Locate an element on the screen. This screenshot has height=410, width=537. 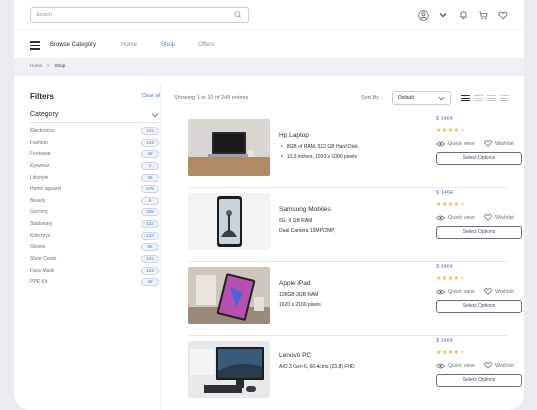
category-count-badge: 65 is located at coordinates (150, 247).